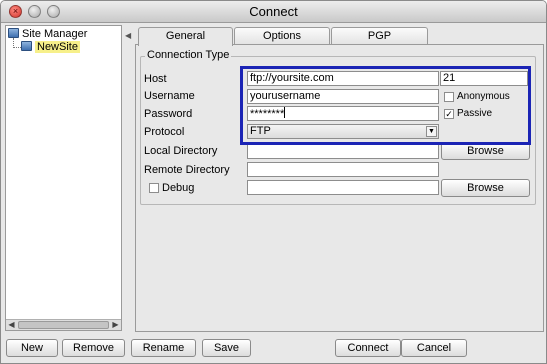 This screenshot has height=364, width=547. I want to click on window-title: Connect, so click(273, 11).